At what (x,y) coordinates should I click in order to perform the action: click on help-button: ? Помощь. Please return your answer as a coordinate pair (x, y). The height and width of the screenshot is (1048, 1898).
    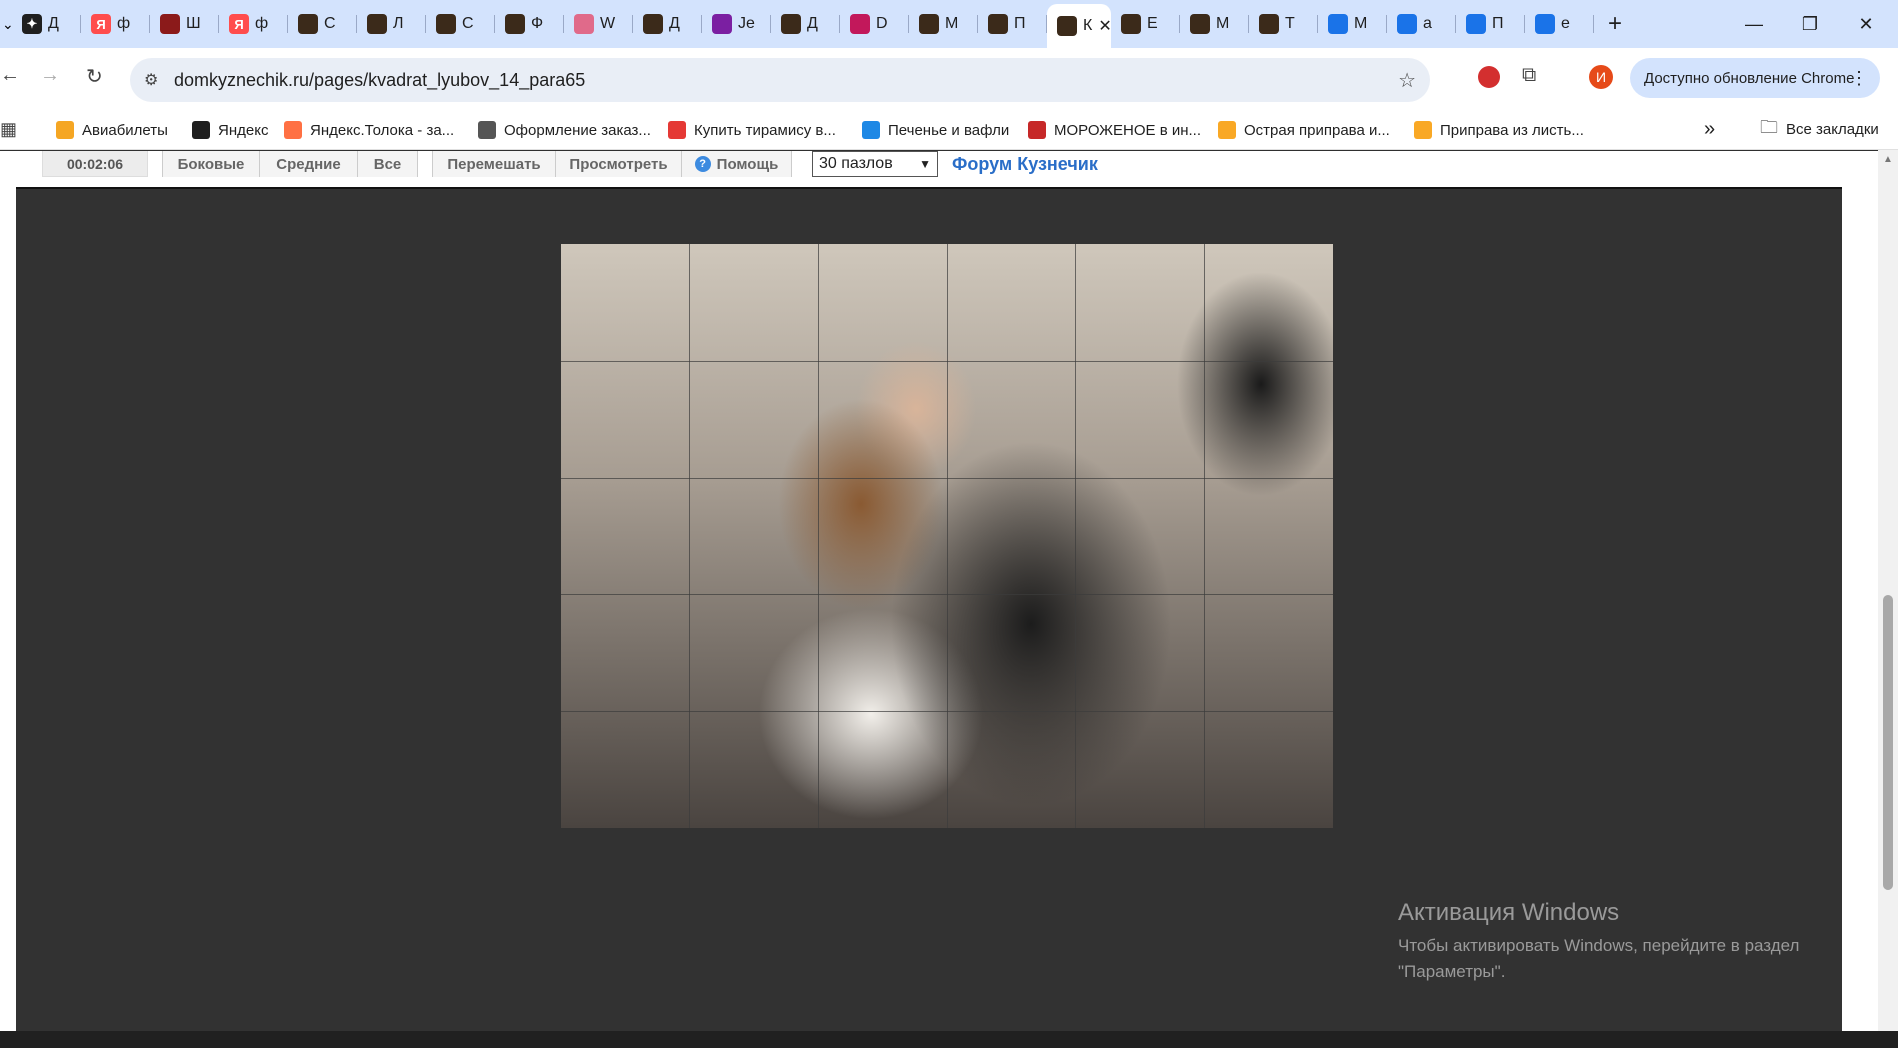
    Looking at the image, I should click on (737, 164).